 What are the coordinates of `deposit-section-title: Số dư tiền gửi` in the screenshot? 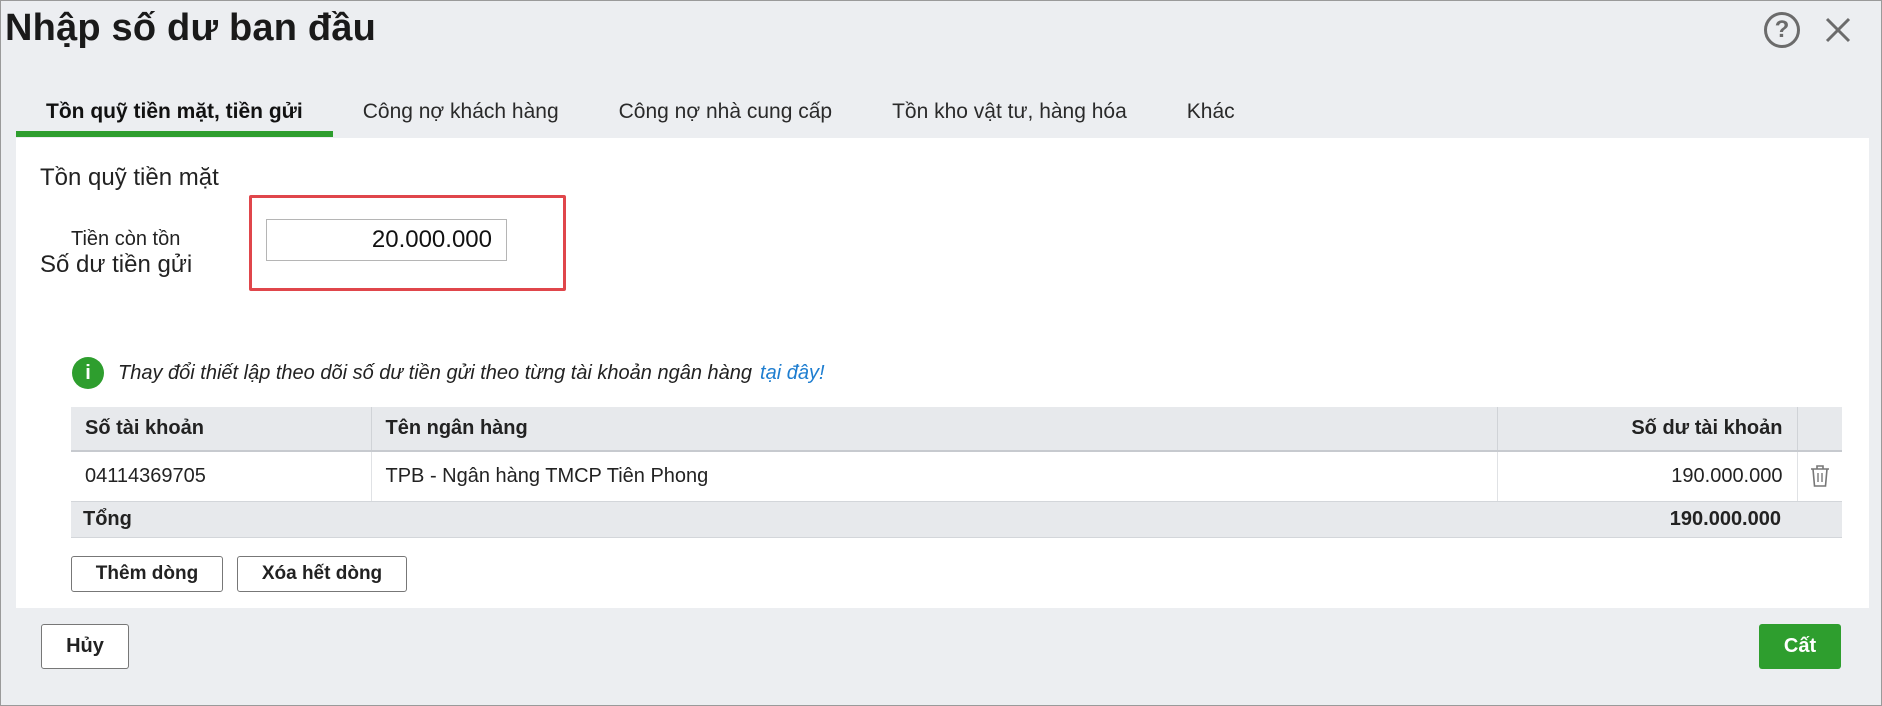 It's located at (116, 264).